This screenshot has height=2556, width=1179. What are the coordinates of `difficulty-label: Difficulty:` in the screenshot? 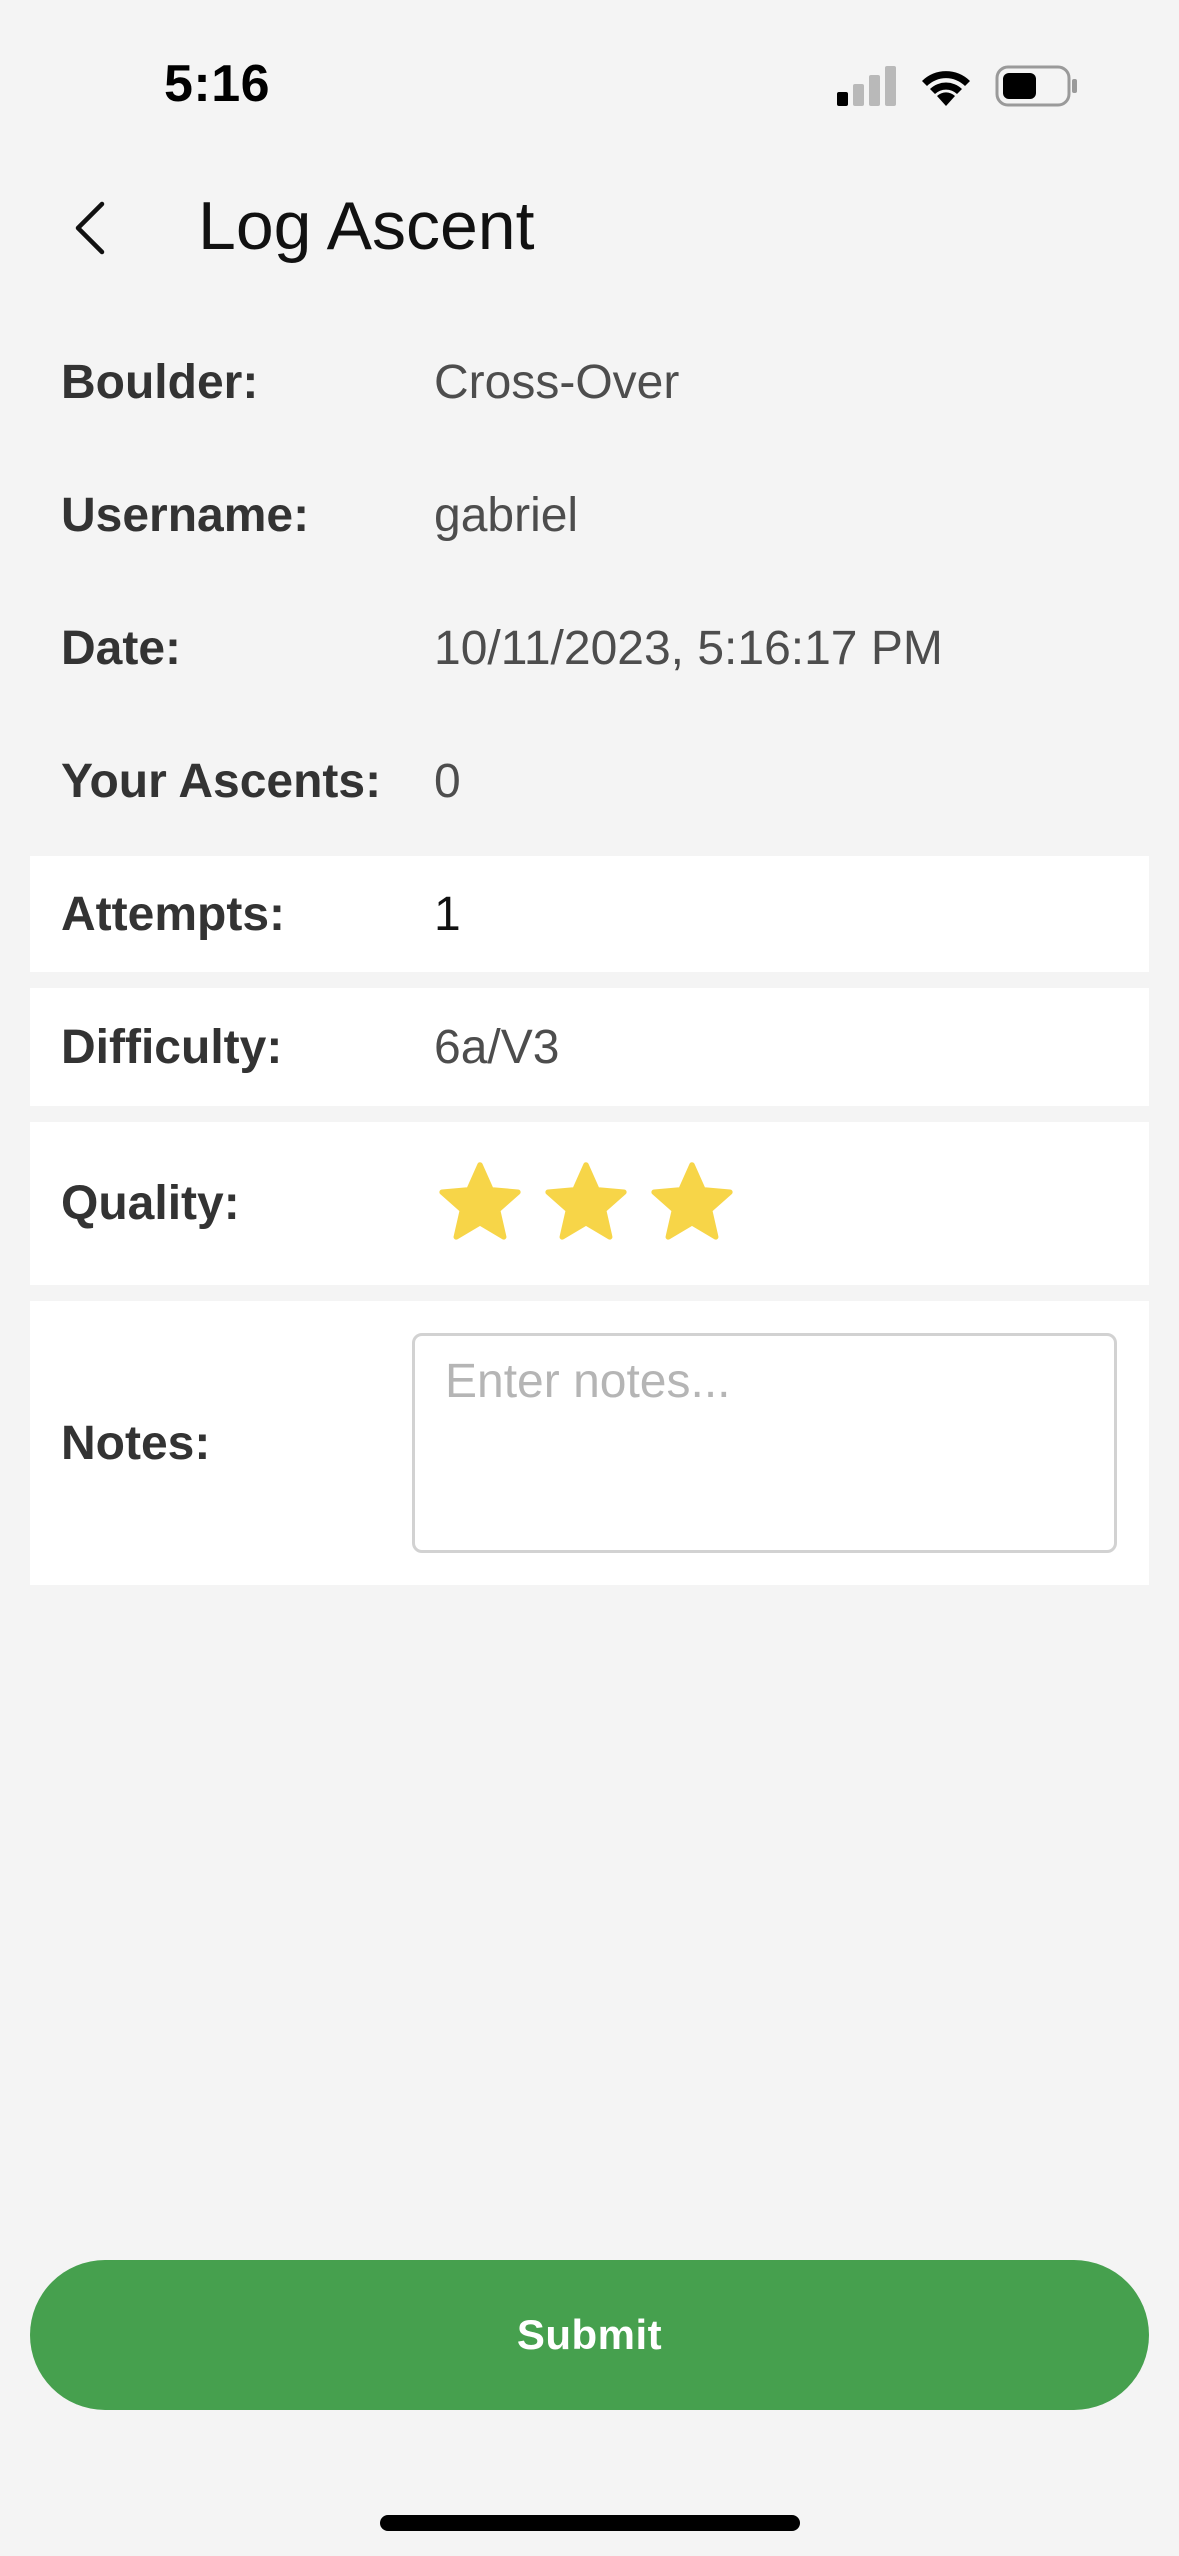 It's located at (172, 1047).